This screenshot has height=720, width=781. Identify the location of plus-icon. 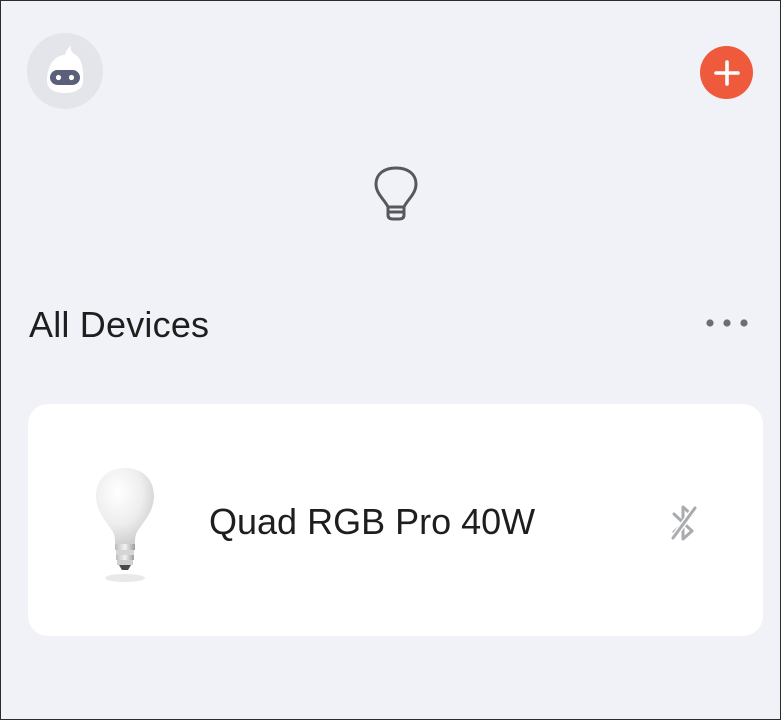
(726, 72).